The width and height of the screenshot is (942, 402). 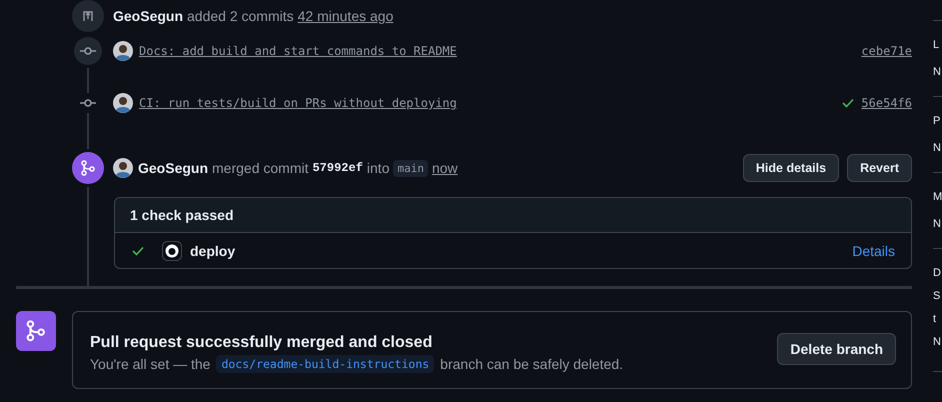 I want to click on sidebar-text: D, so click(x=937, y=273).